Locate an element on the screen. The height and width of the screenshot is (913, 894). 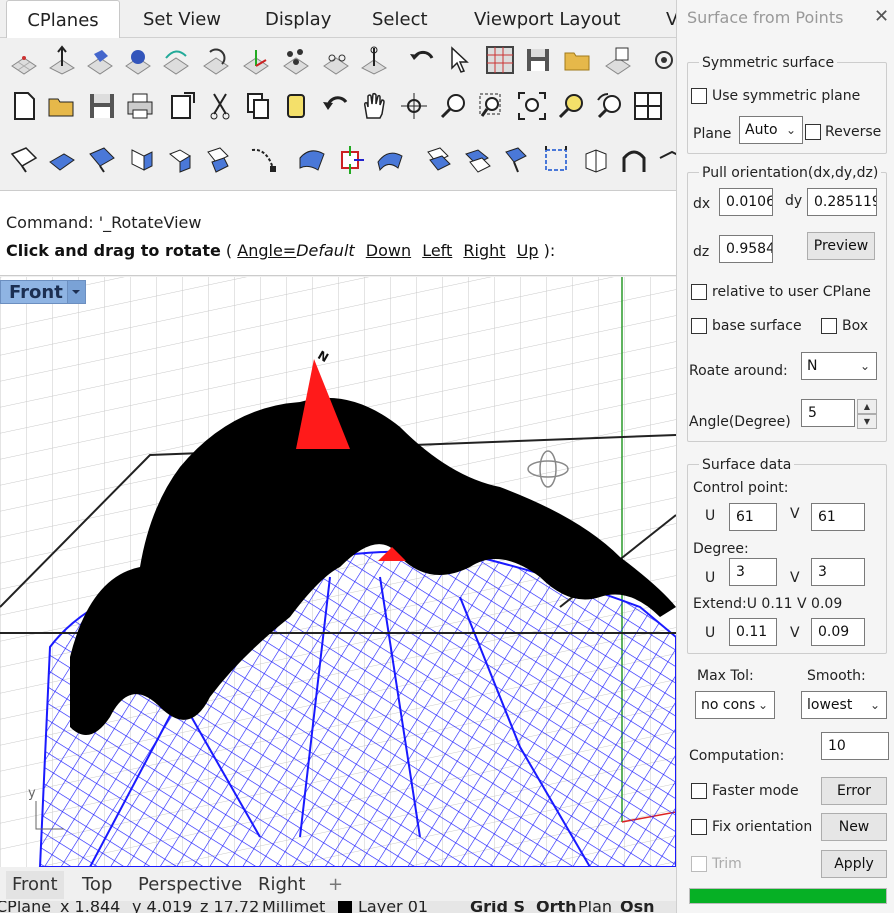
use-symmetric-checkbox is located at coordinates (699, 96).